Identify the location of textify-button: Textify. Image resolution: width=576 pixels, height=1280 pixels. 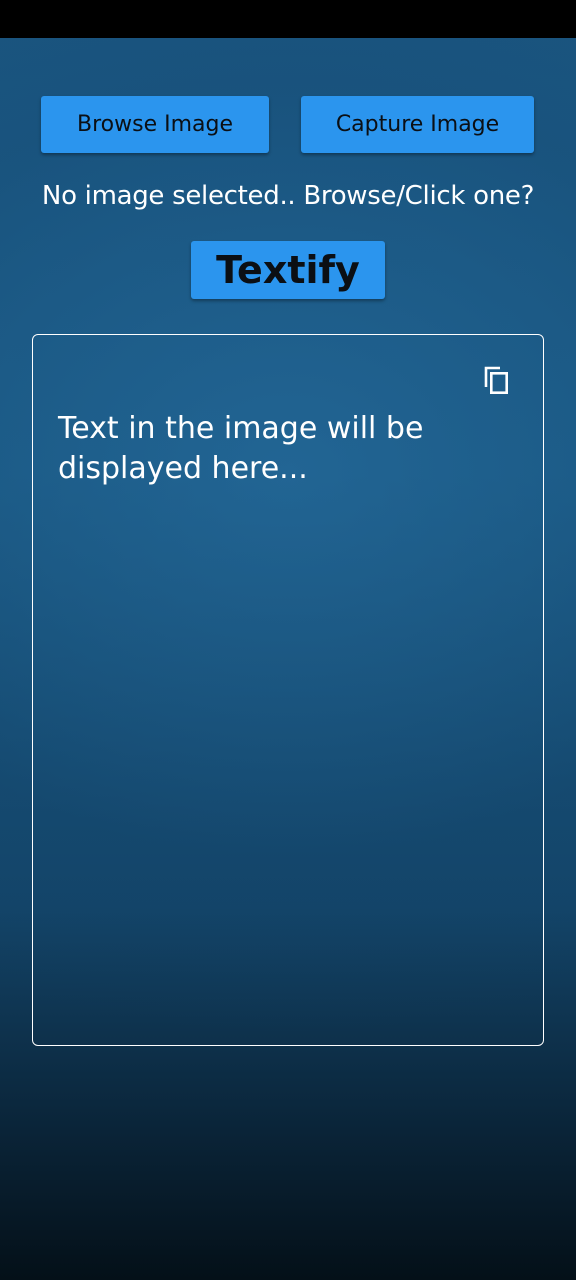
(288, 270).